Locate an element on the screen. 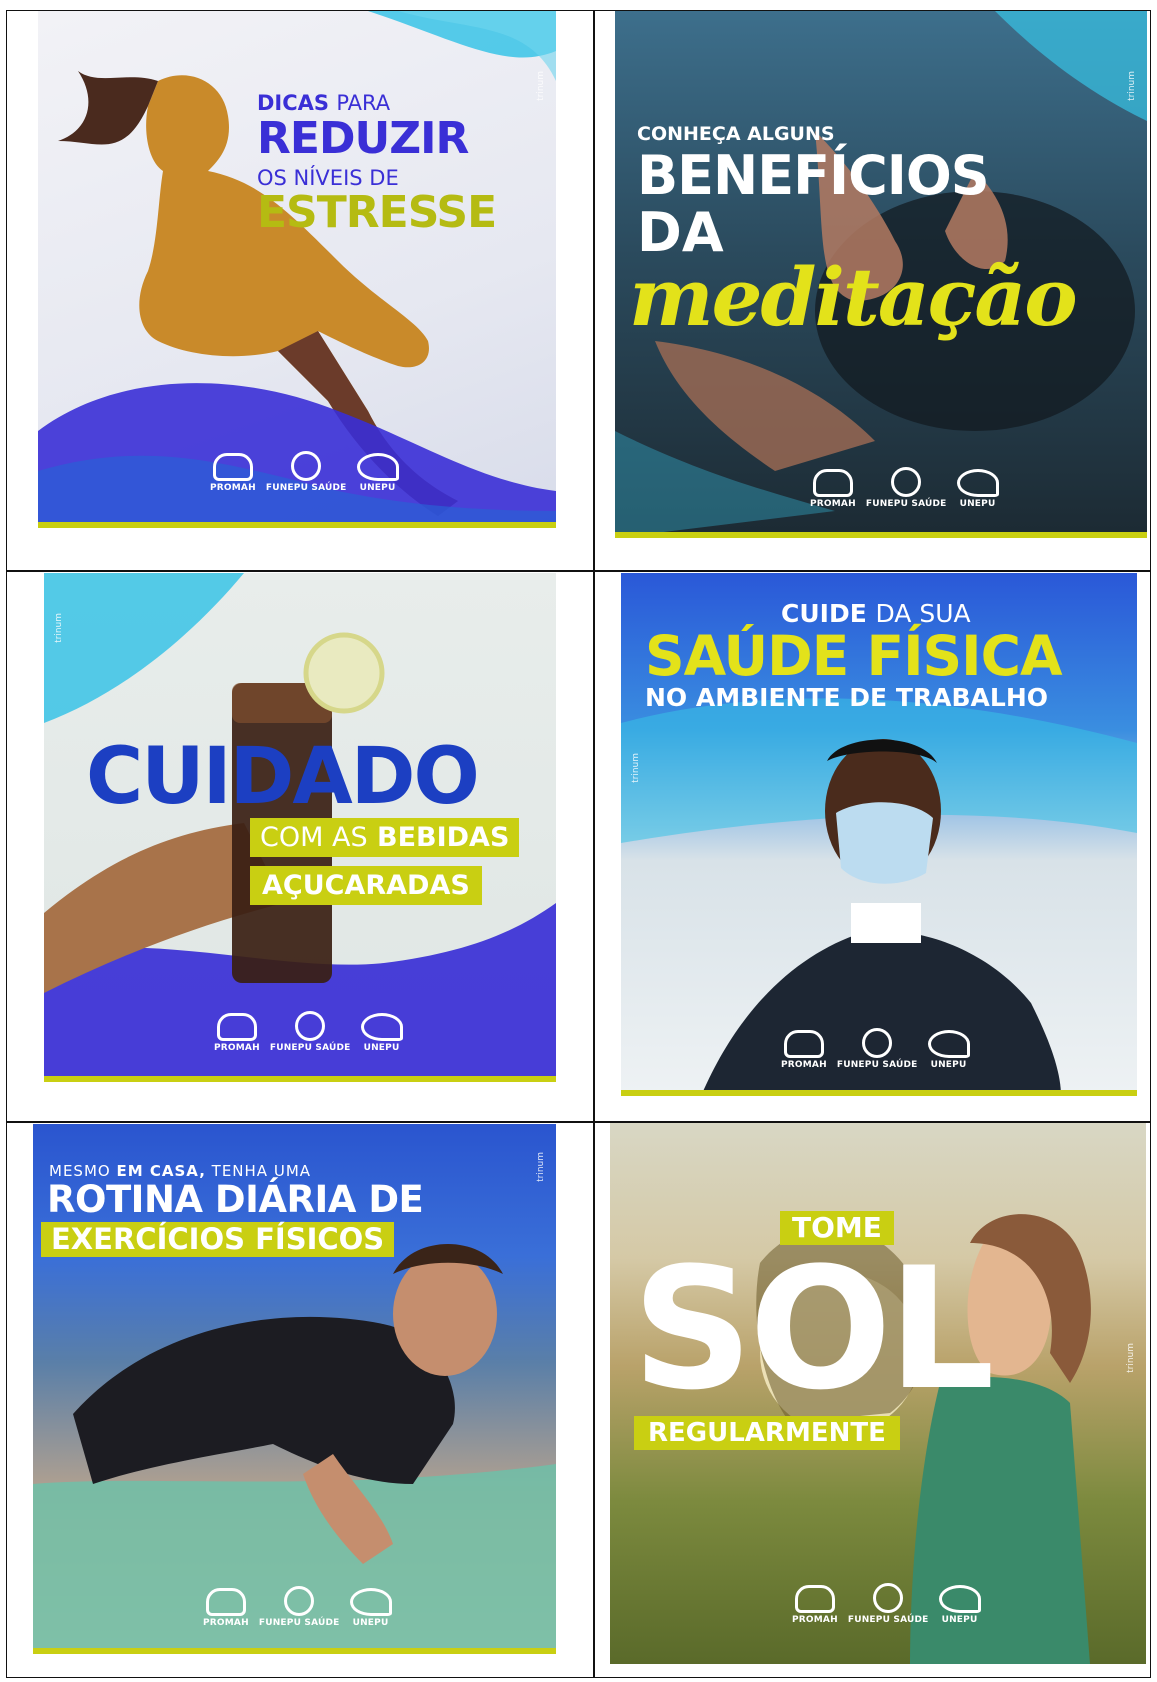 The width and height of the screenshot is (1157, 1682). drinks-line1: CUIDADO is located at coordinates (283, 777).